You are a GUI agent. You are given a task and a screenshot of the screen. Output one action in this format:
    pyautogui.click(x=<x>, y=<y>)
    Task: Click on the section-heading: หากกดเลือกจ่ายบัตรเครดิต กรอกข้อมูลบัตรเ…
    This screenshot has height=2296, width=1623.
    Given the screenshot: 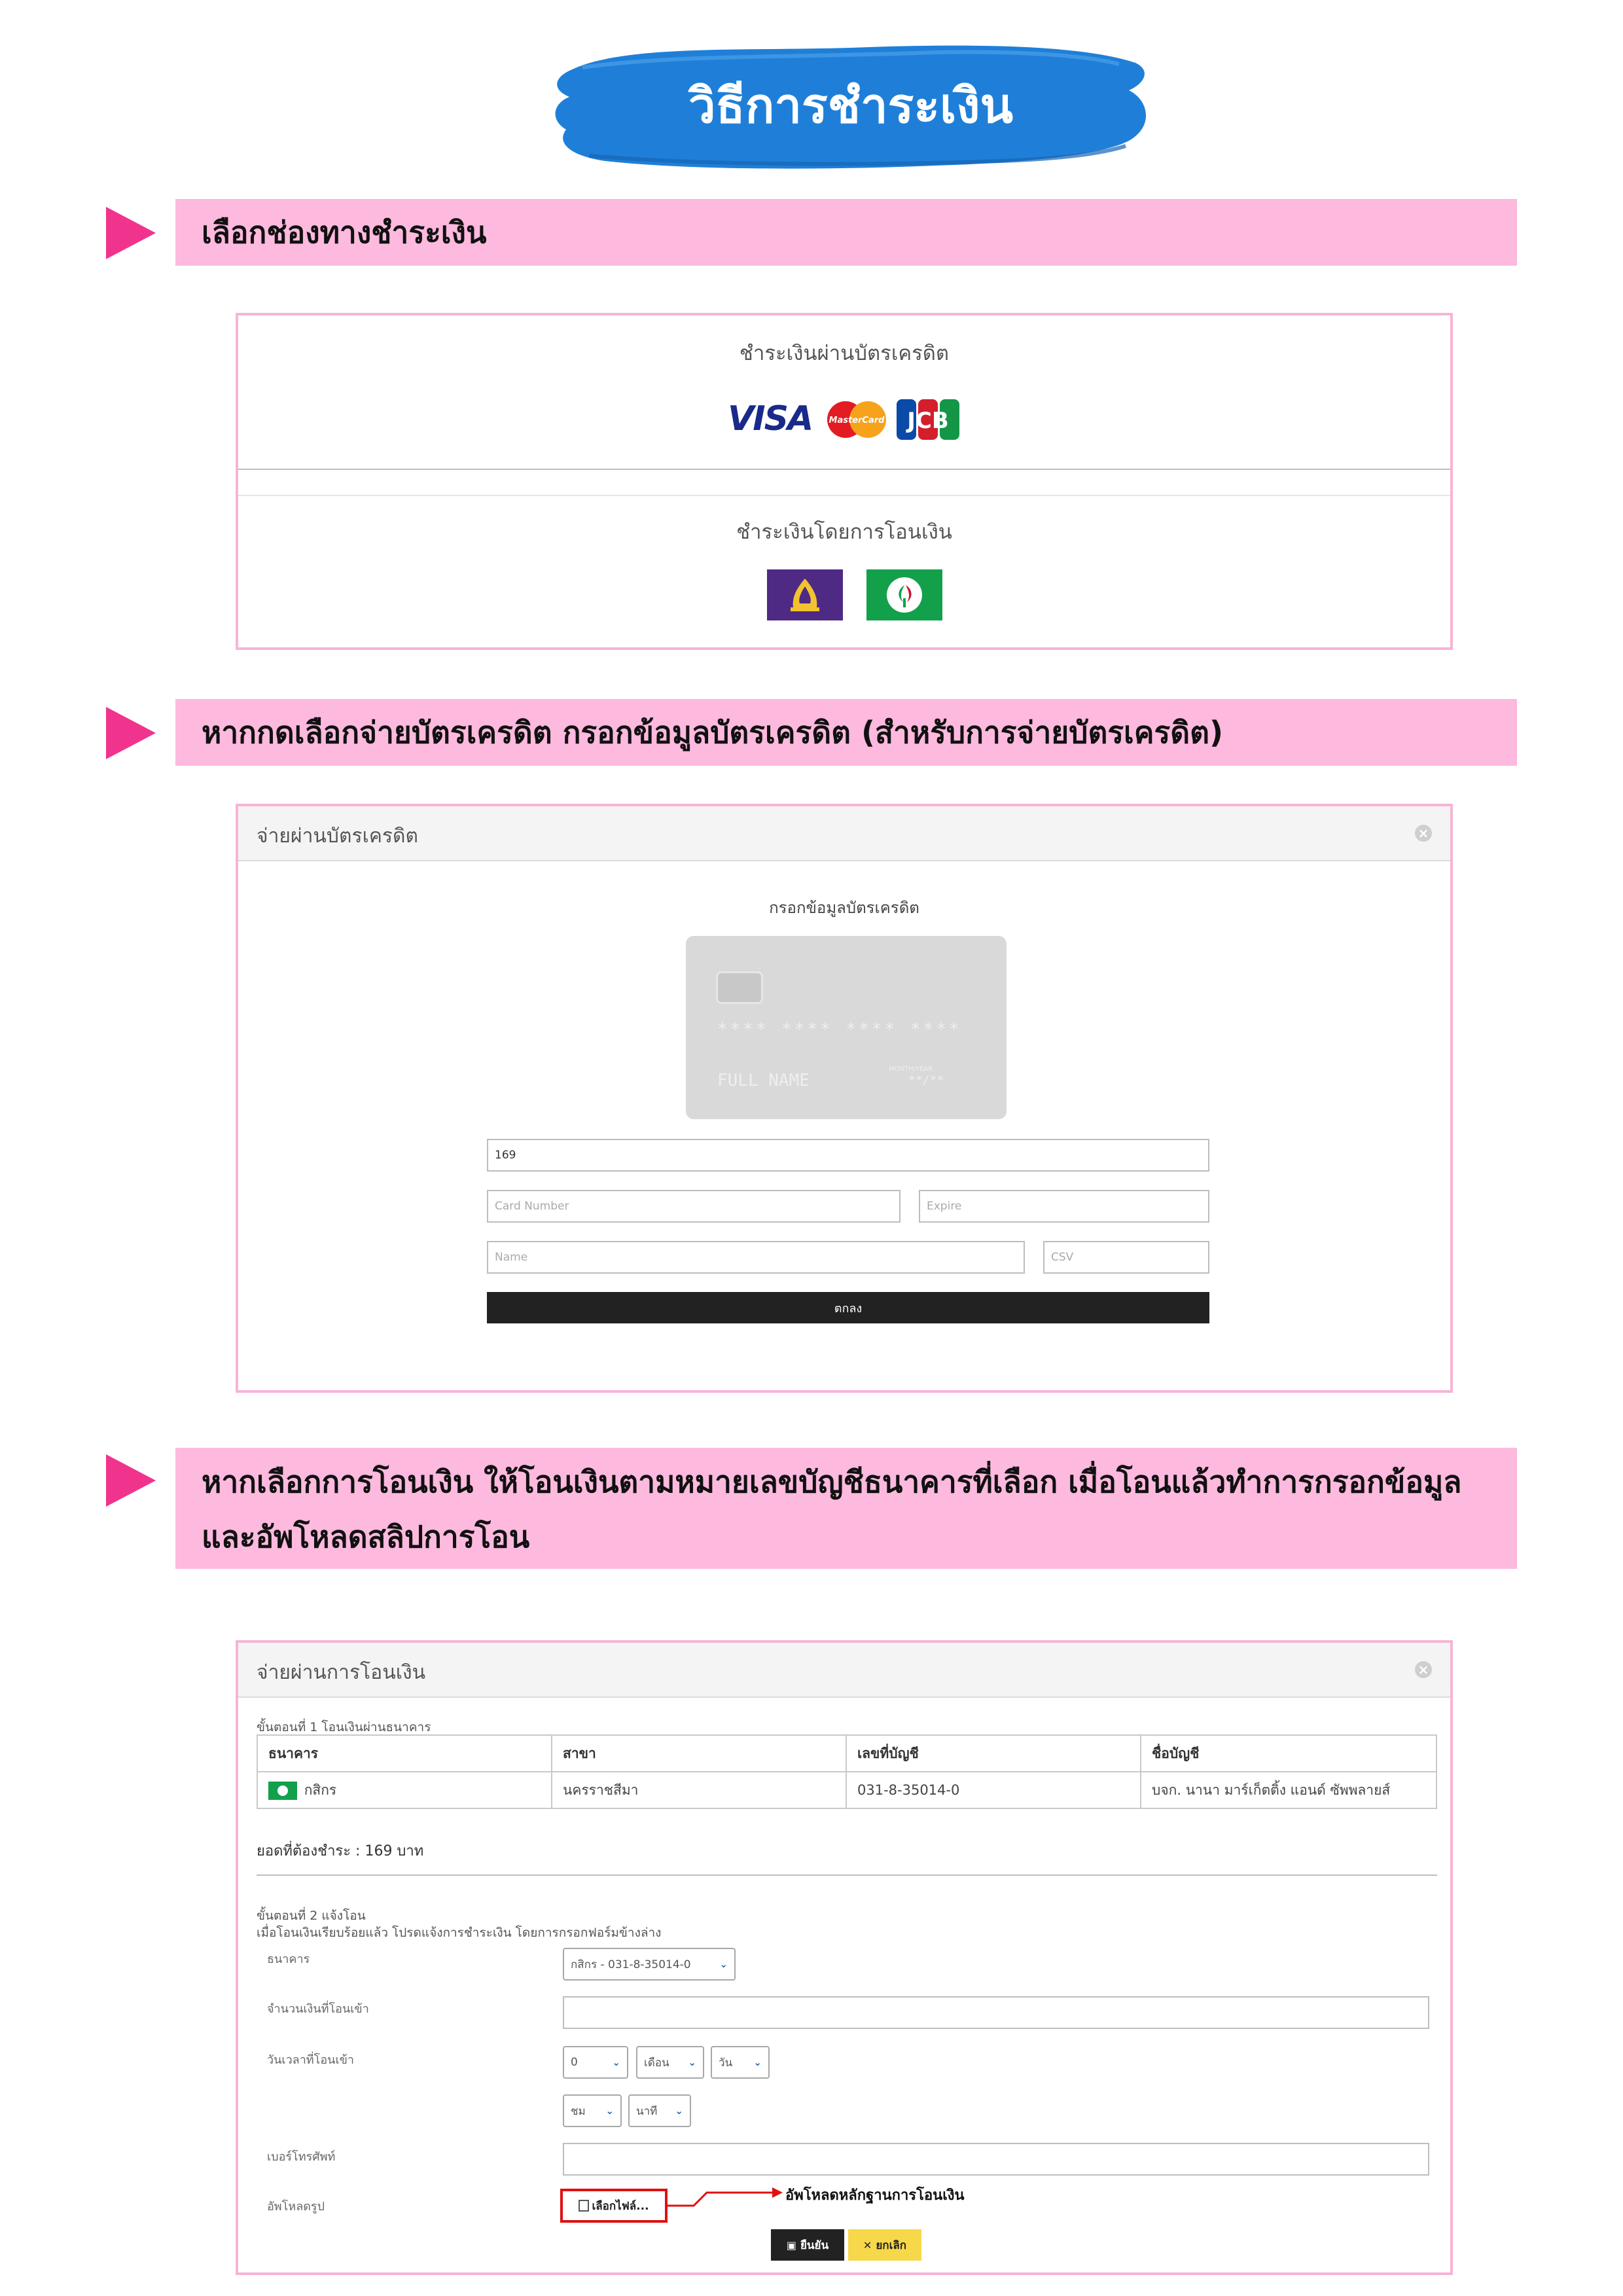 What is the action you would take?
    pyautogui.click(x=713, y=732)
    